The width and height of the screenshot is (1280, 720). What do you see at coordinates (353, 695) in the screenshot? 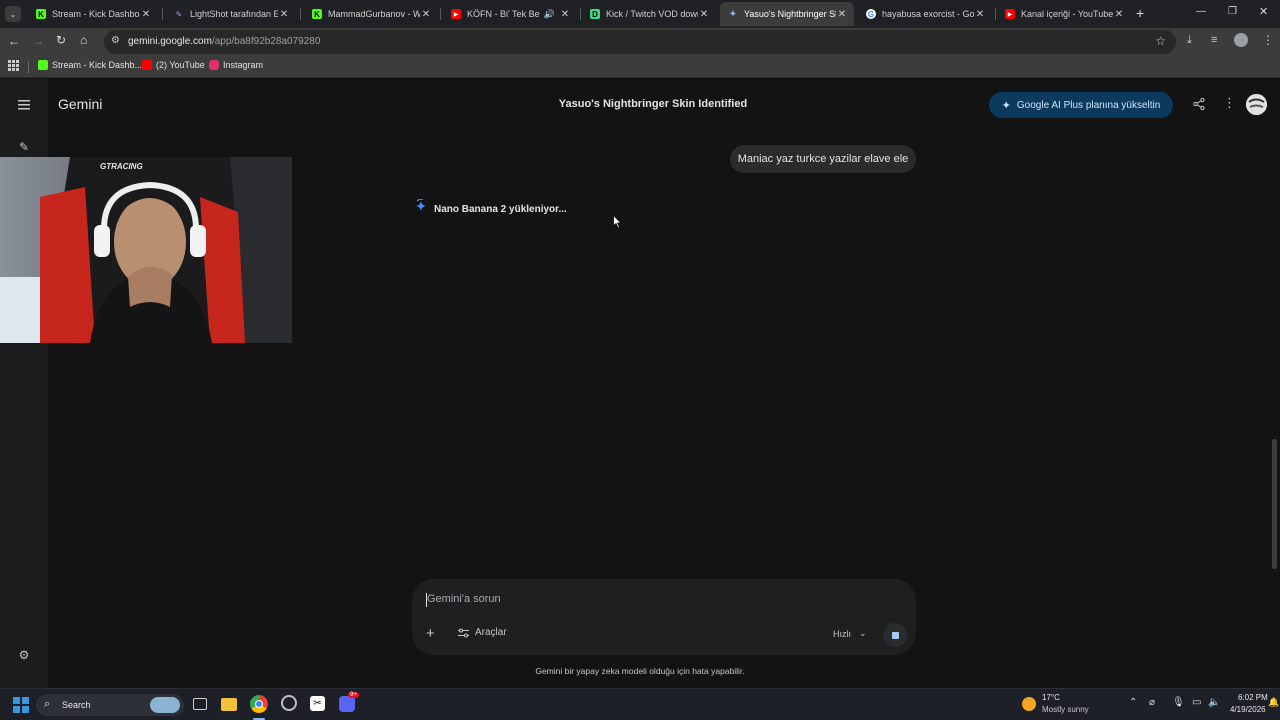
I see `notification-badge: 9+` at bounding box center [353, 695].